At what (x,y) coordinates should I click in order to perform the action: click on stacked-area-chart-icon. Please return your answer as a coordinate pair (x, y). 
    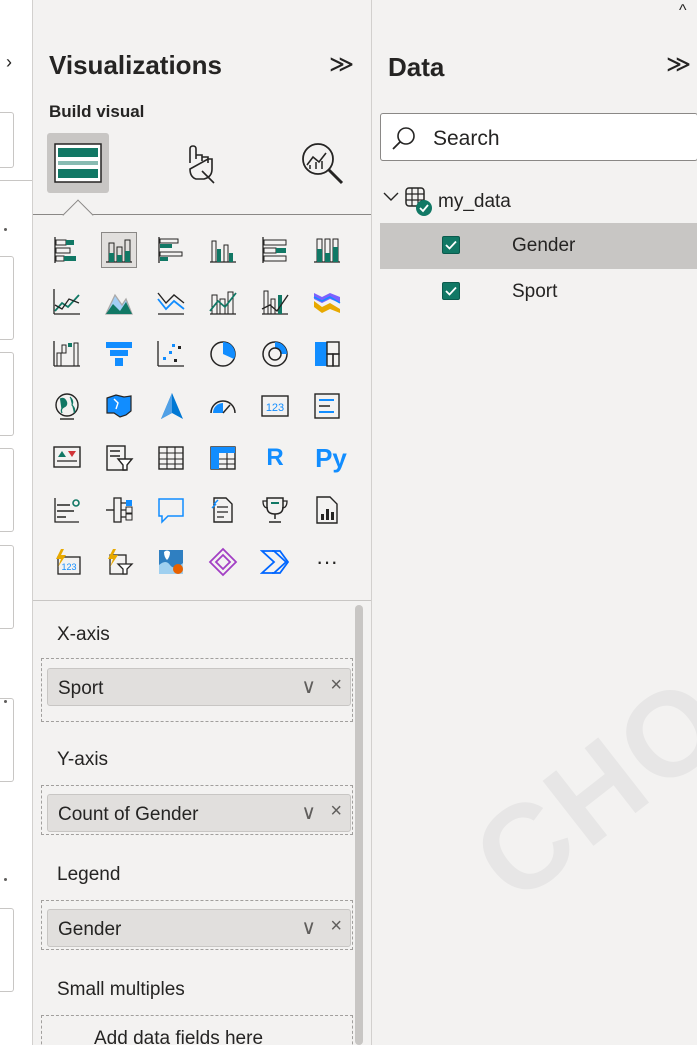
    Looking at the image, I should click on (171, 302).